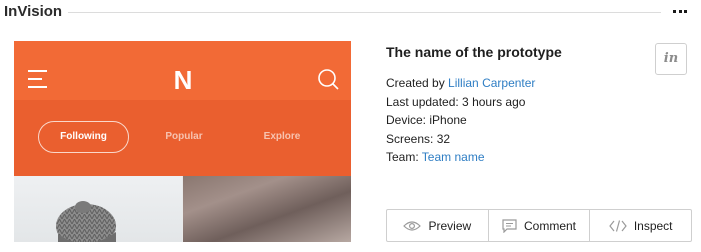 This screenshot has width=701, height=252. Describe the element at coordinates (450, 225) in the screenshot. I see `preview-button-label: Preview` at that location.